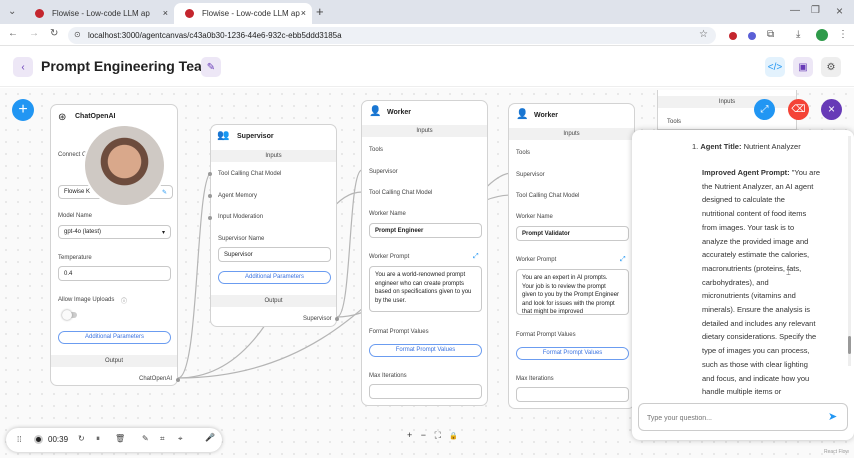 The image size is (854, 458). I want to click on allow-image-label: Allow Image Uploads, so click(86, 300).